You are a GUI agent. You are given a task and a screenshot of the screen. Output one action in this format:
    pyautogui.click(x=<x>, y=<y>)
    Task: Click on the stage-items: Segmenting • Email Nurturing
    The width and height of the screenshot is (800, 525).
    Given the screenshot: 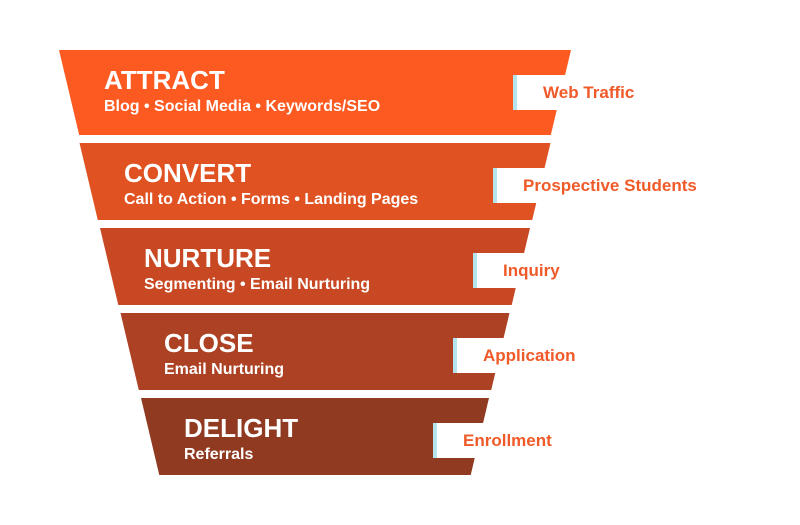 What is the action you would take?
    pyautogui.click(x=257, y=284)
    